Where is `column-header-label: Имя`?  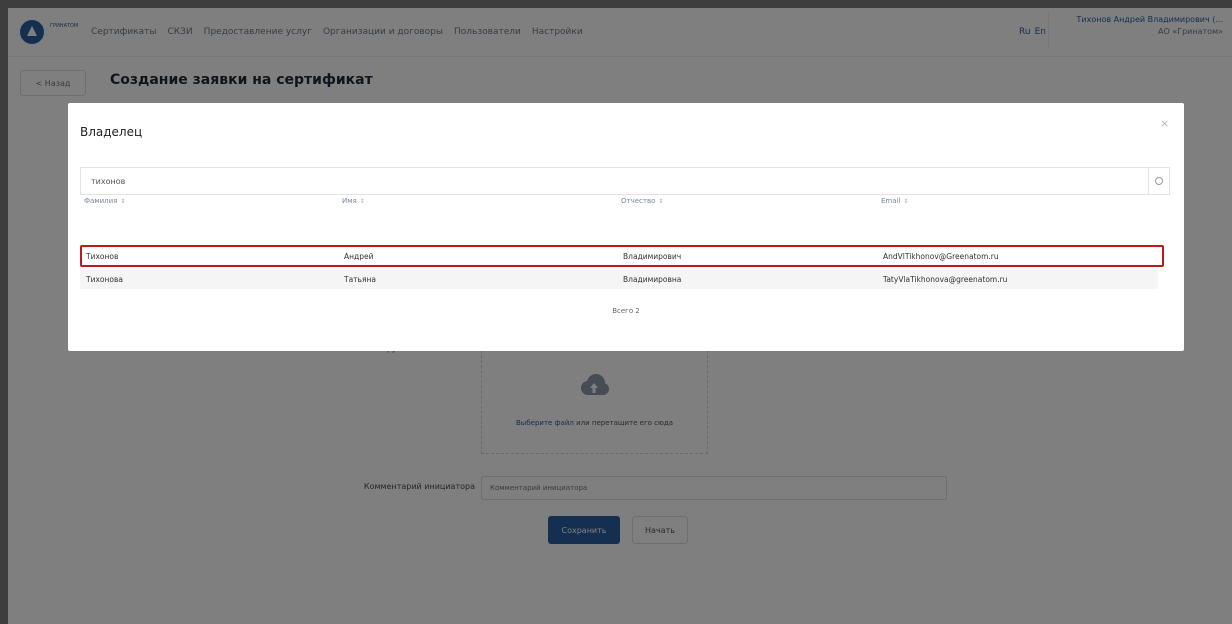 column-header-label: Имя is located at coordinates (349, 201).